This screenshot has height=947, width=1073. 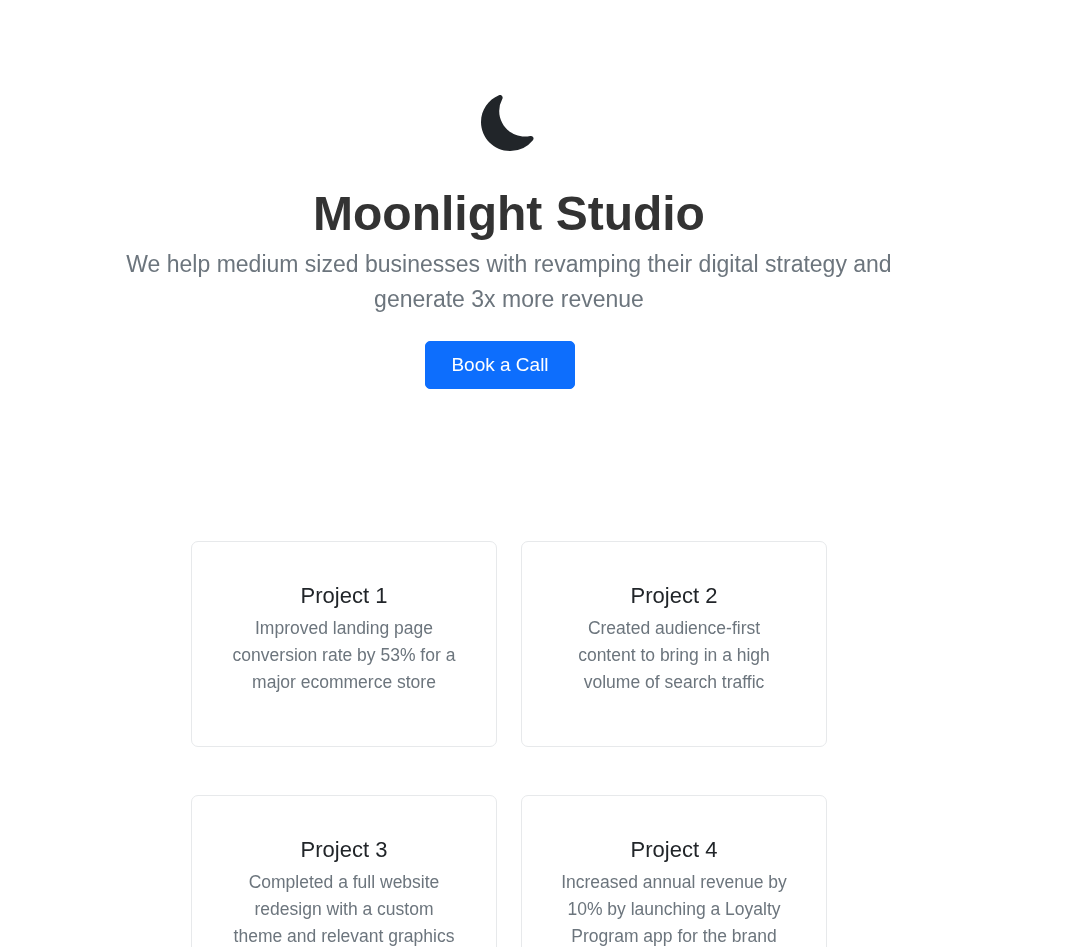 I want to click on hero-title: Moonlight Studio, so click(x=509, y=214).